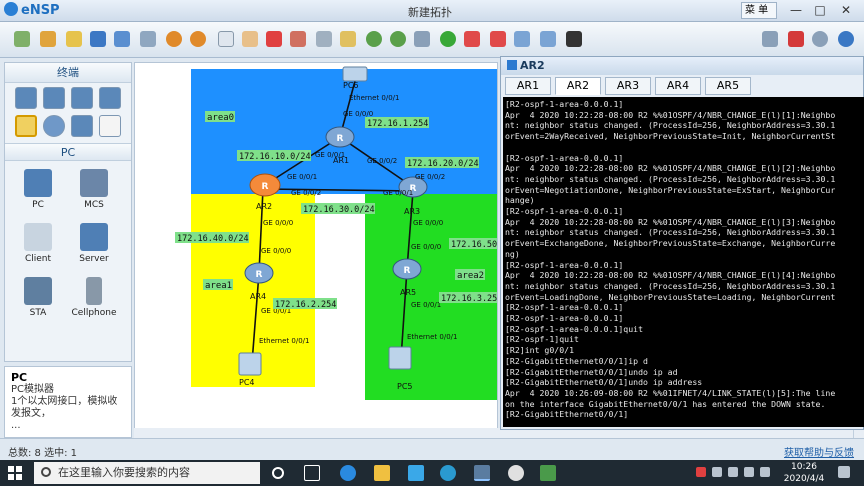 This screenshot has width=864, height=486. I want to click on save-as-icon, so click(122, 39).